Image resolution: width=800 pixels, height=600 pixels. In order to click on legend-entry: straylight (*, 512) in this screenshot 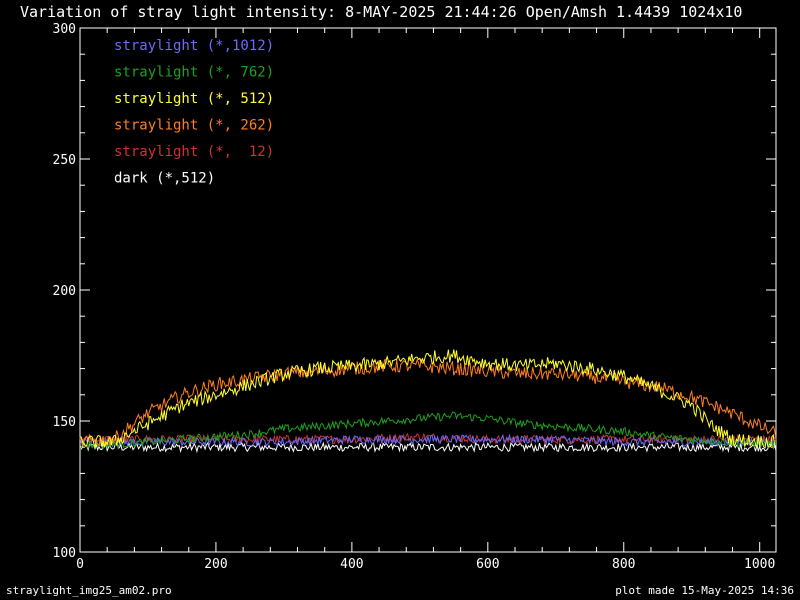, I will do `click(194, 99)`.